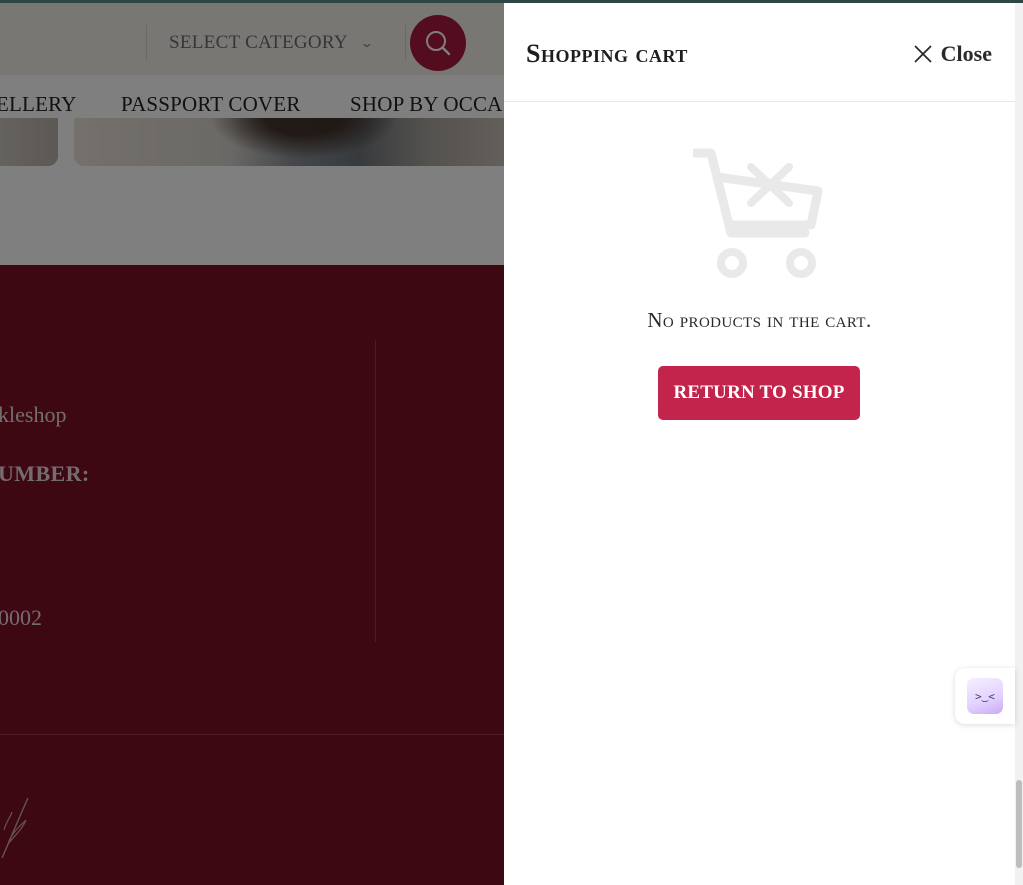  I want to click on empty-cart-message: No products in the cart., so click(759, 320).